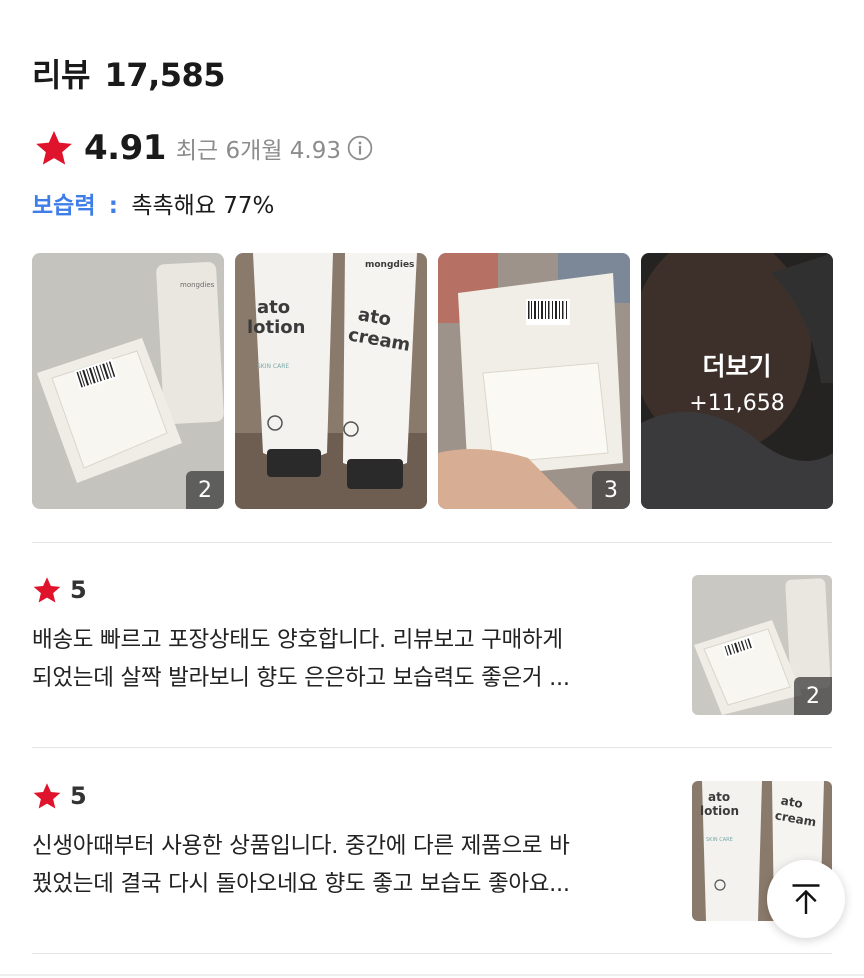 This screenshot has height=978, width=864. Describe the element at coordinates (276, 327) in the screenshot. I see `photo2-lotion-word2: lotion` at that location.